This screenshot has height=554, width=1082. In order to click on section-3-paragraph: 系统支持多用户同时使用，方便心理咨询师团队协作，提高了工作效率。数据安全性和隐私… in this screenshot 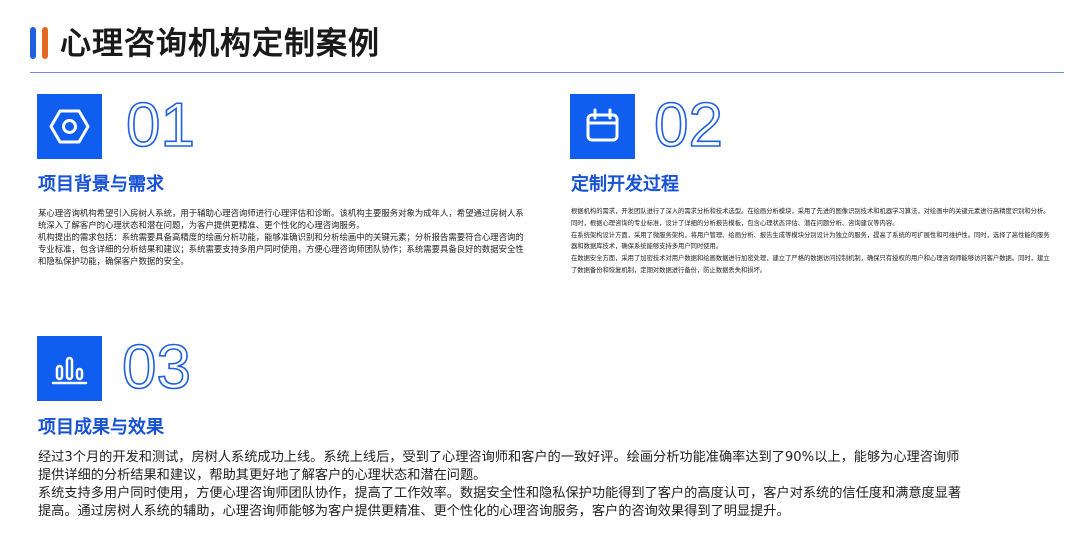, I will do `click(500, 502)`.